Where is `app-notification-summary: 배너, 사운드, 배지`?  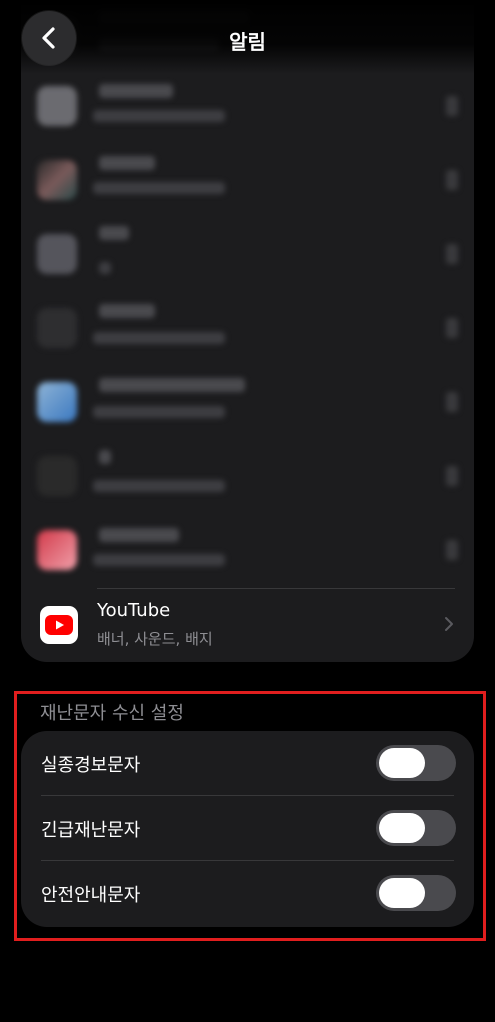
app-notification-summary: 배너, 사운드, 배지 is located at coordinates (155, 639).